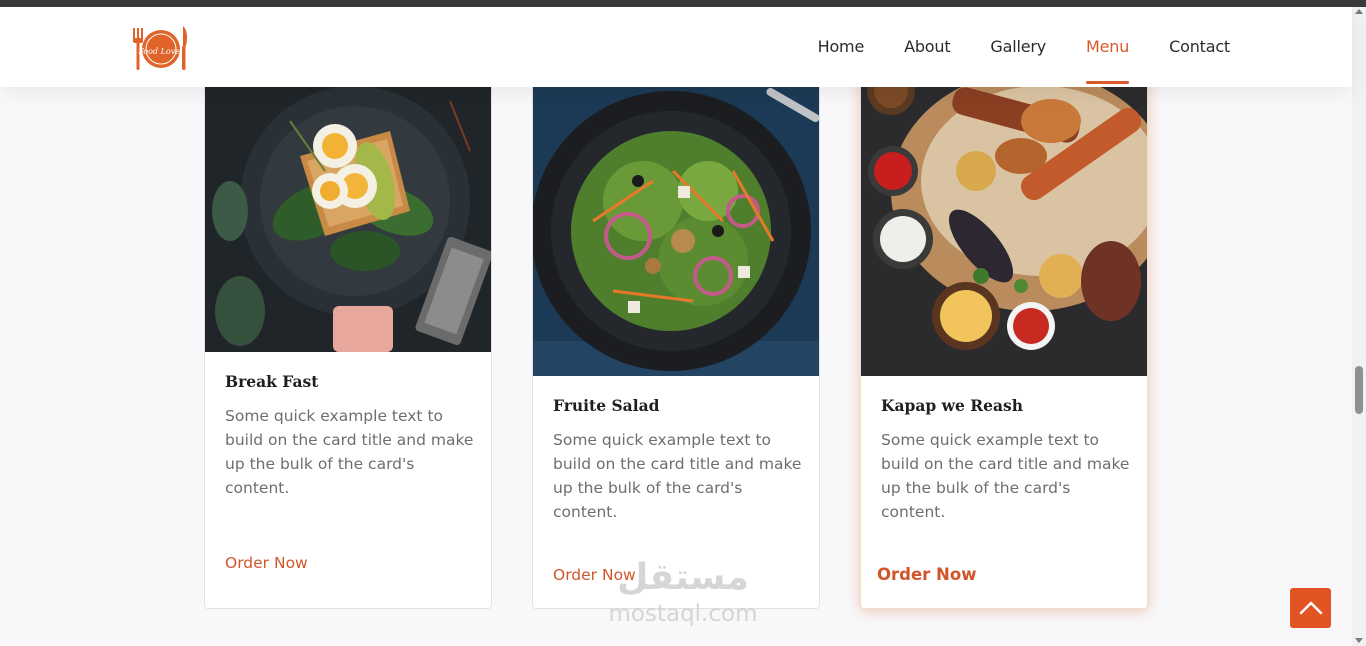 Image resolution: width=1366 pixels, height=646 pixels. Describe the element at coordinates (676, 218) in the screenshot. I see `salad-image` at that location.